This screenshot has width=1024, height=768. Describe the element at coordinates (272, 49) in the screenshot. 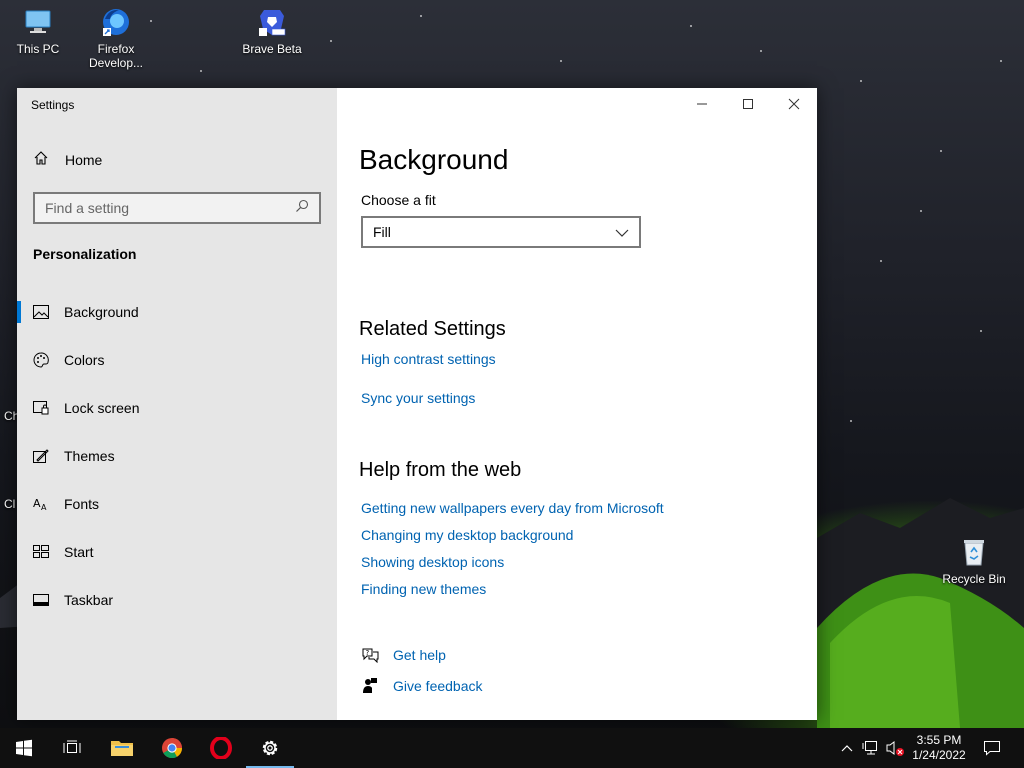

I see `desktop-icon-label: Brave Beta` at that location.